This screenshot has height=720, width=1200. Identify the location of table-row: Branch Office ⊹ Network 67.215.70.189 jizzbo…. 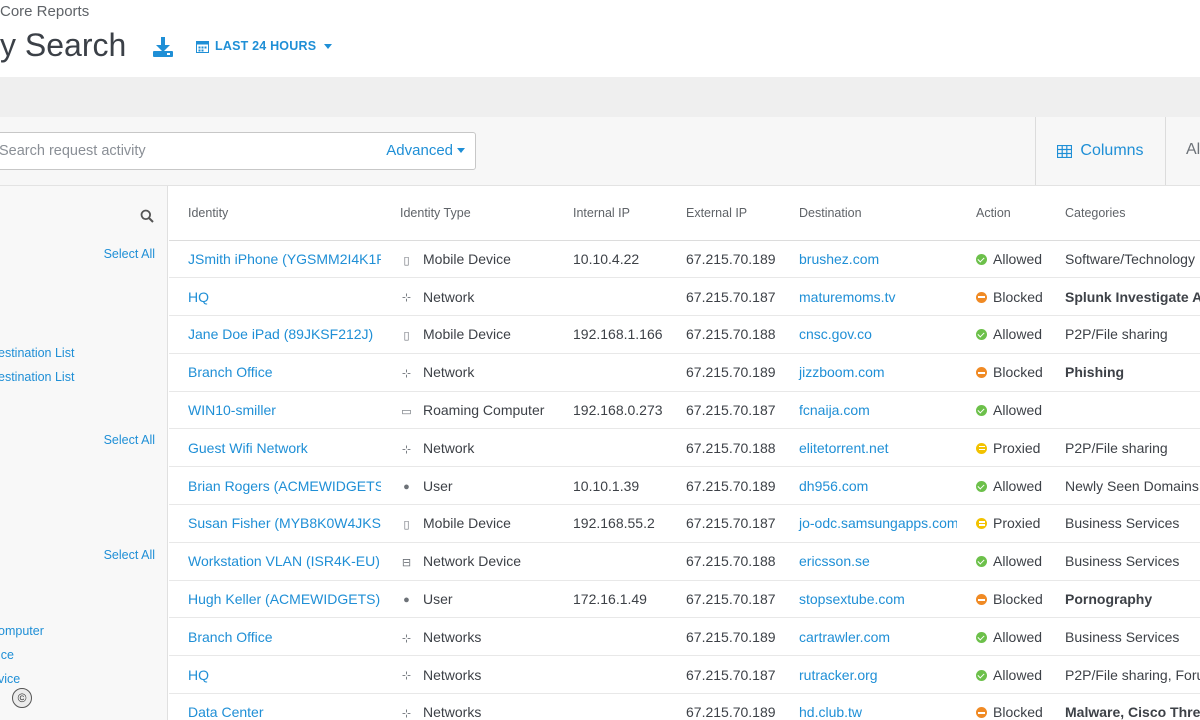
(684, 372).